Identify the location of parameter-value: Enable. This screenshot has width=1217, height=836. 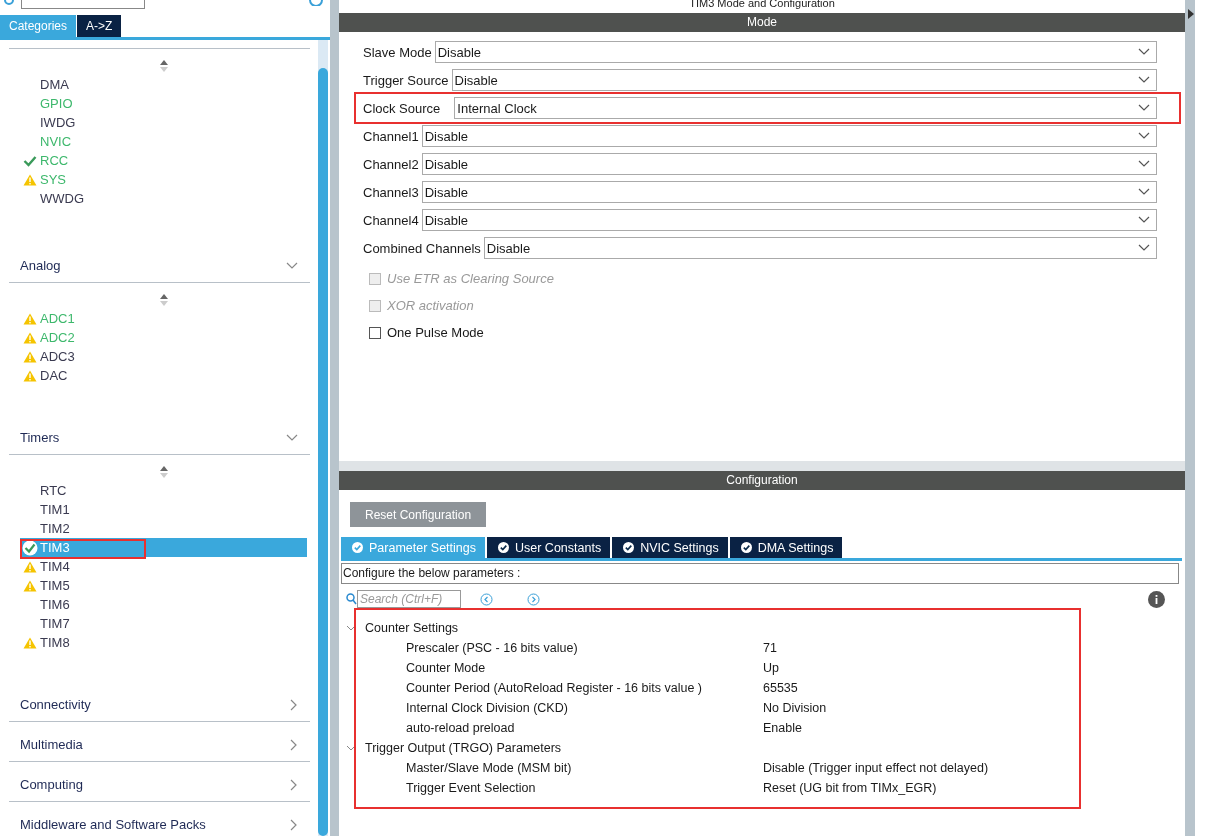
(782, 728).